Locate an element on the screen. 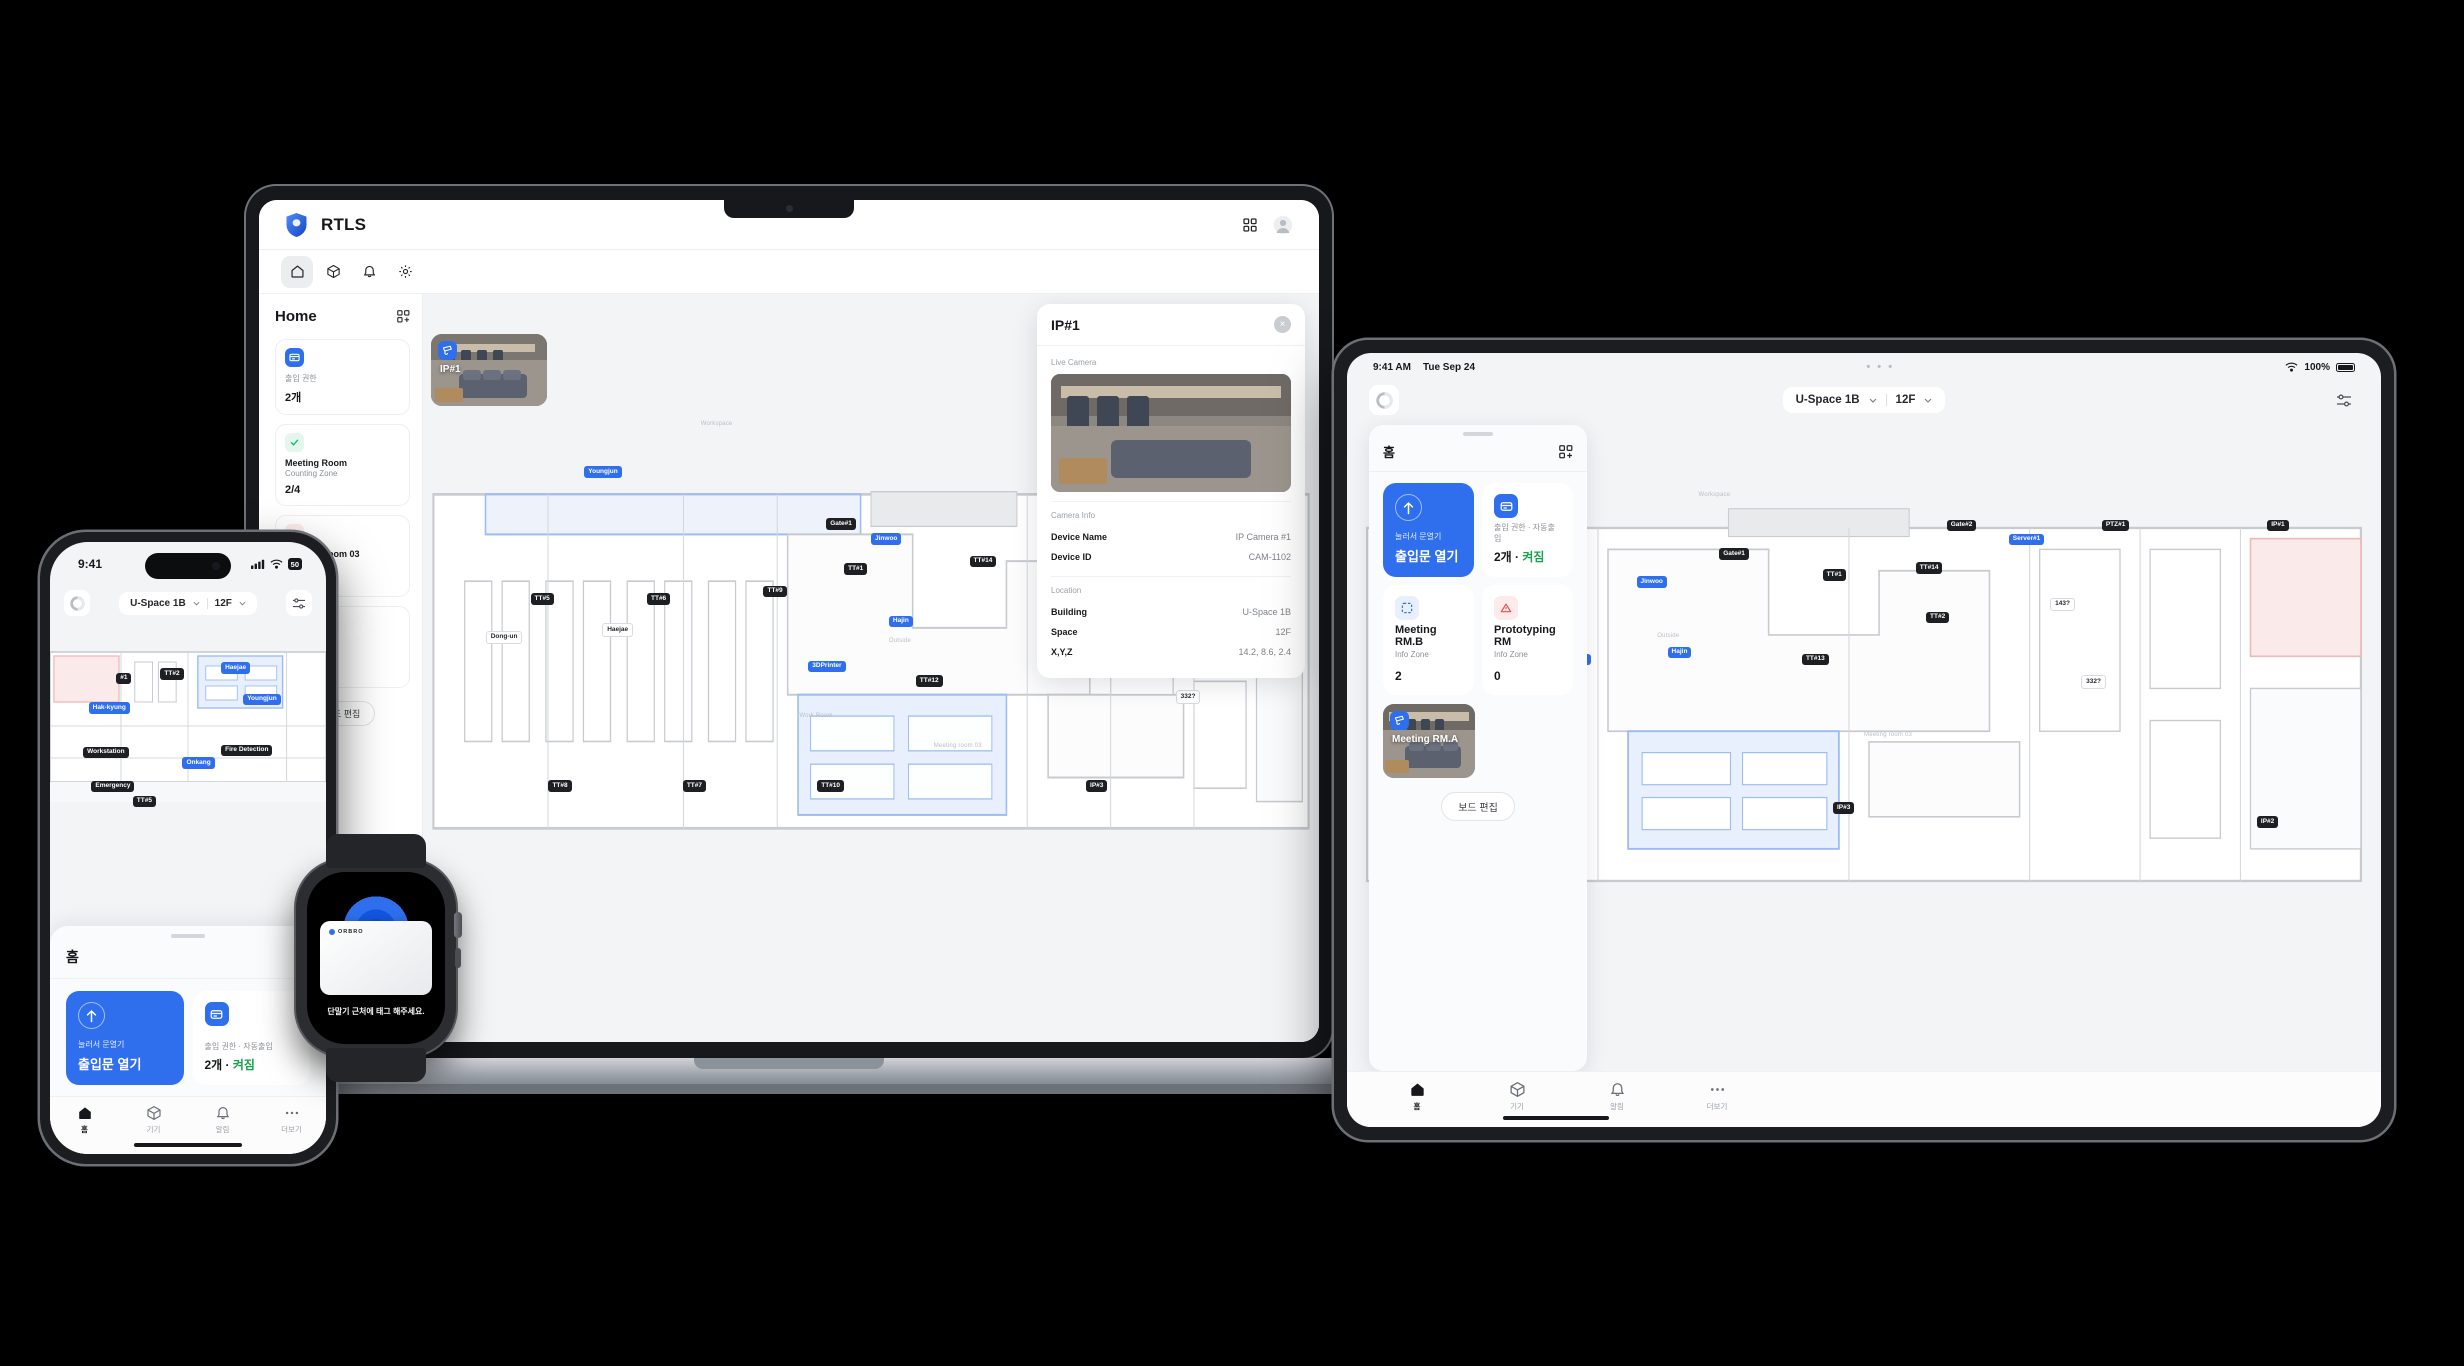 Image resolution: width=2464 pixels, height=1366 pixels. detail-row: Device Name IP Camera #1 is located at coordinates (1171, 537).